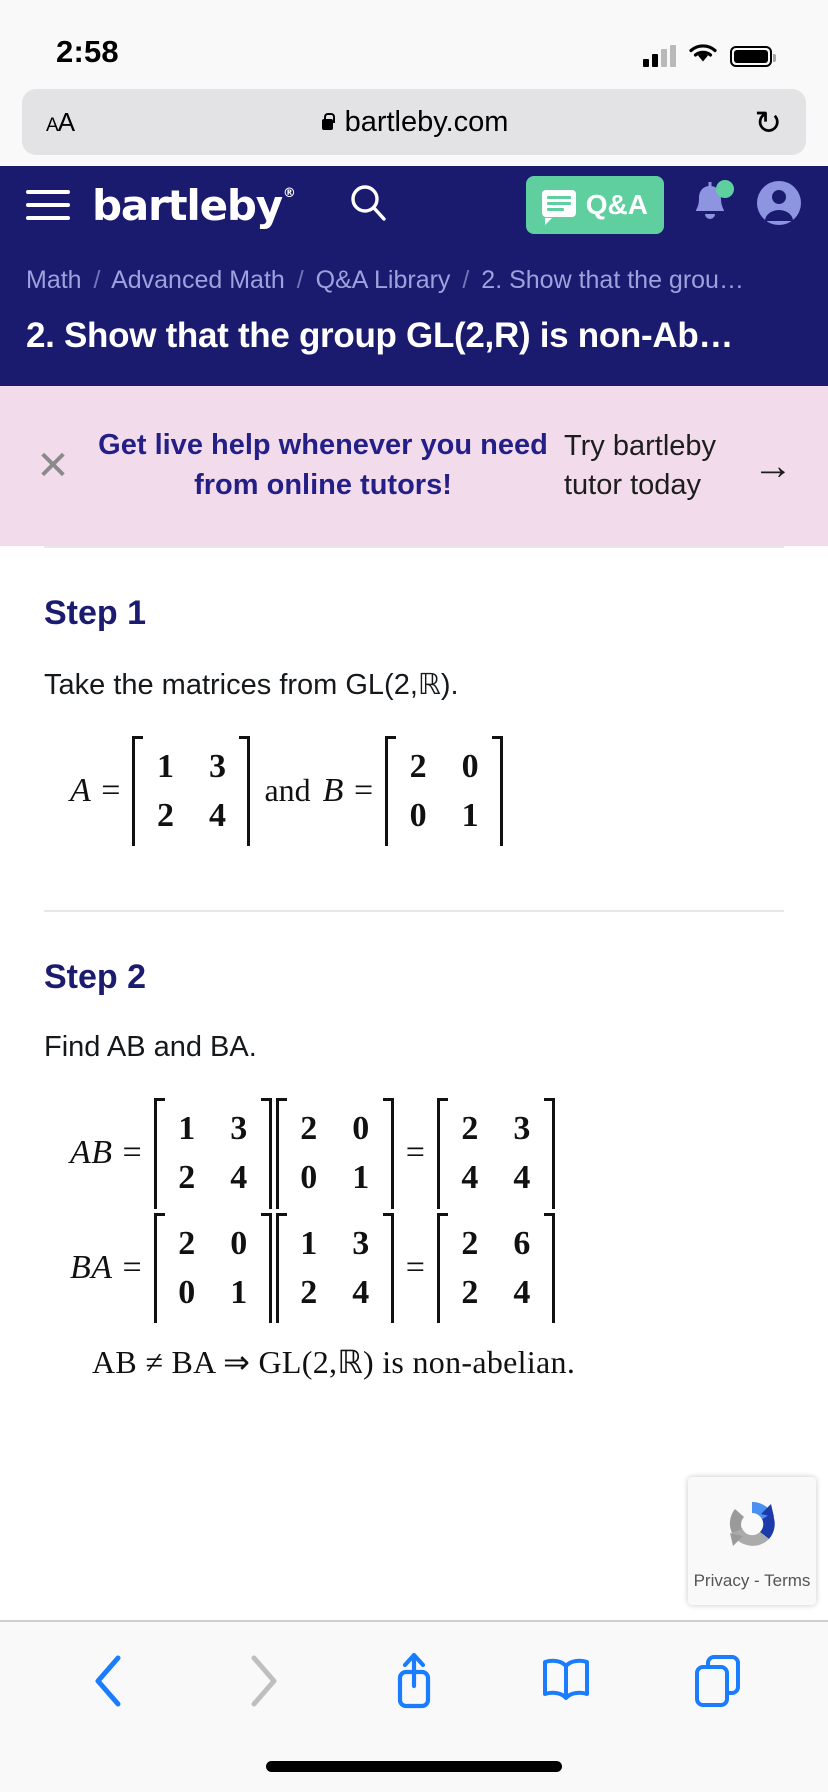 This screenshot has height=1792, width=828. I want to click on status-bar-clock: 2:58, so click(87, 51).